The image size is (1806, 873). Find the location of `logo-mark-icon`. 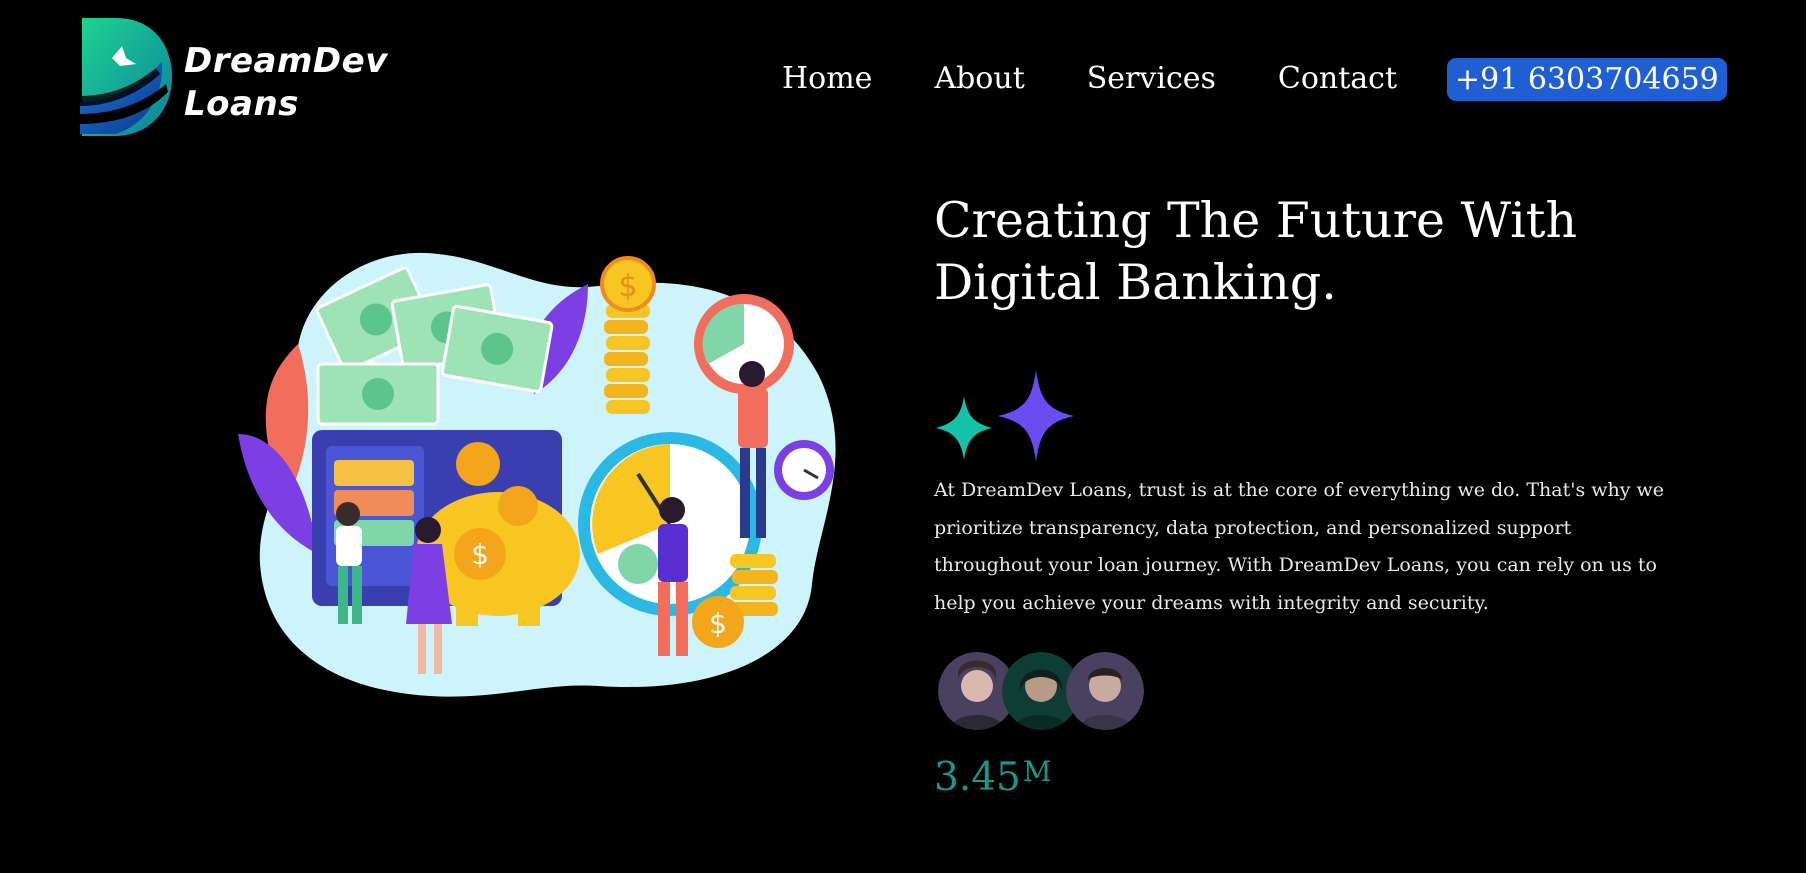

logo-mark-icon is located at coordinates (126, 77).